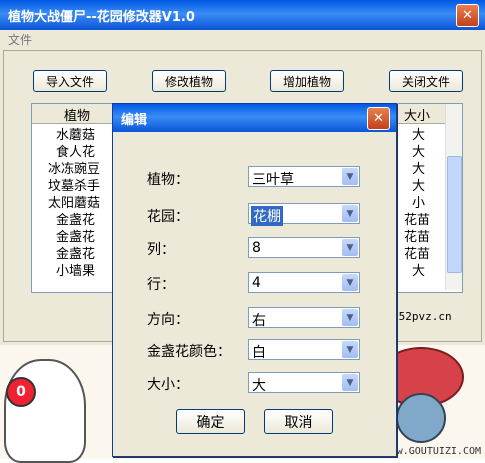  I want to click on dialog-close-icon: ✕, so click(378, 118).